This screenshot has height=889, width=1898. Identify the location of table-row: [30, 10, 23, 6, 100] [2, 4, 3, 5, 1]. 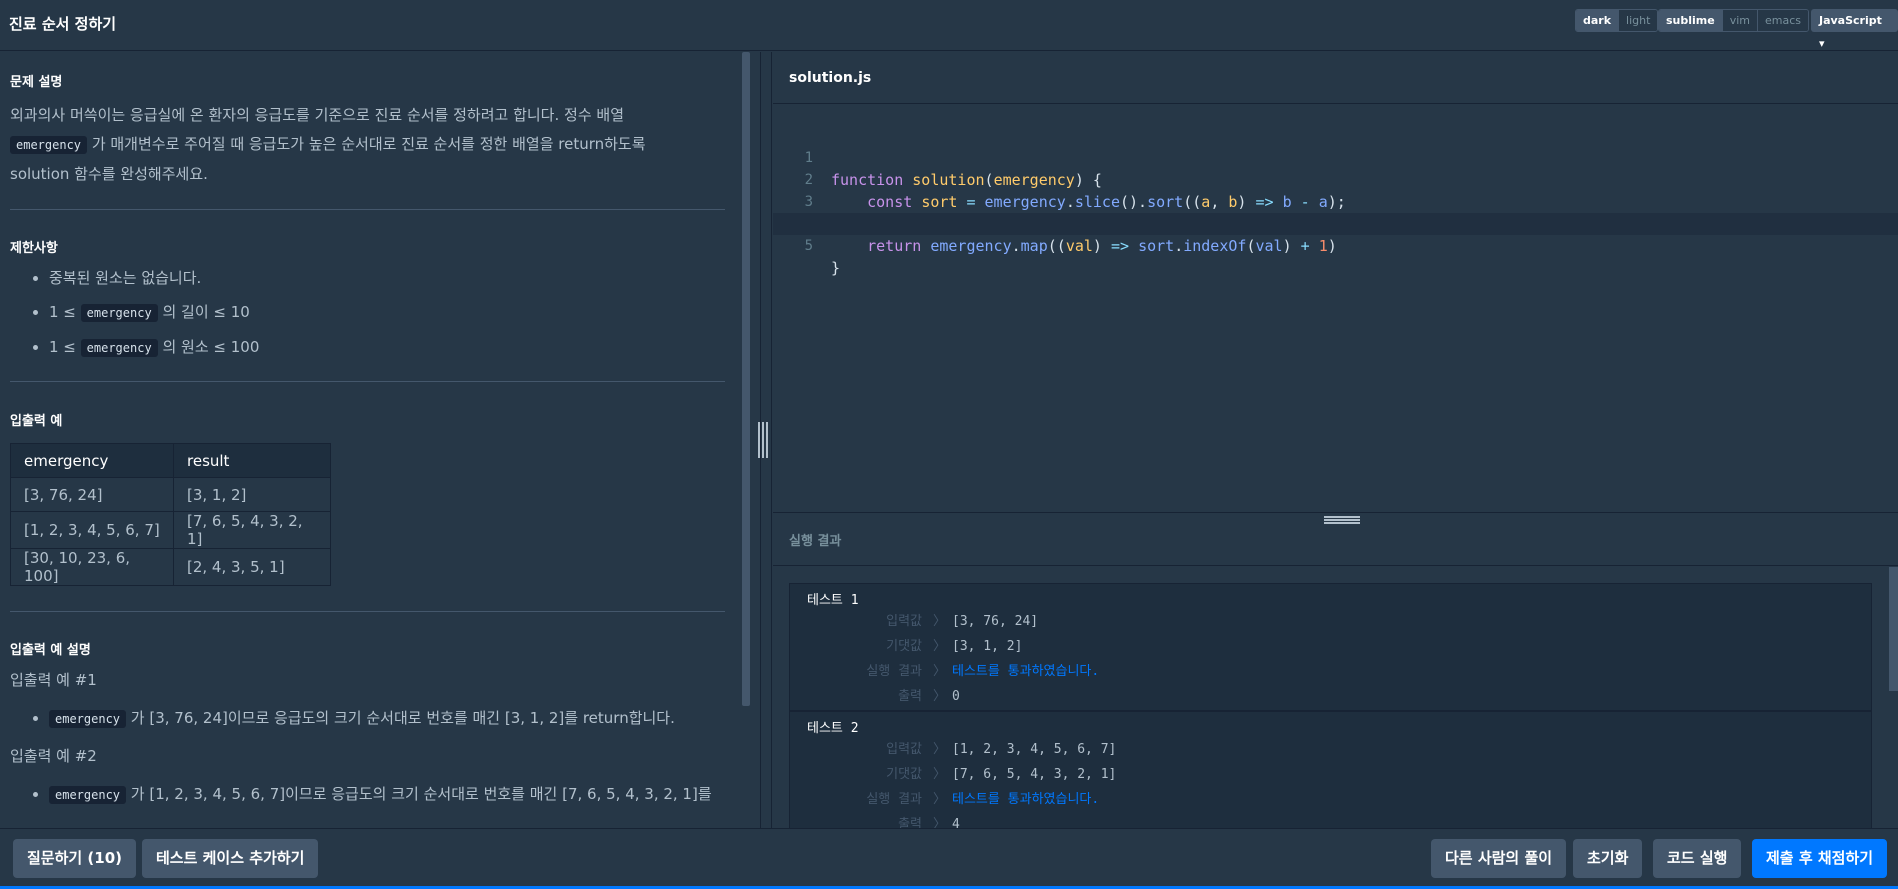
(170, 567).